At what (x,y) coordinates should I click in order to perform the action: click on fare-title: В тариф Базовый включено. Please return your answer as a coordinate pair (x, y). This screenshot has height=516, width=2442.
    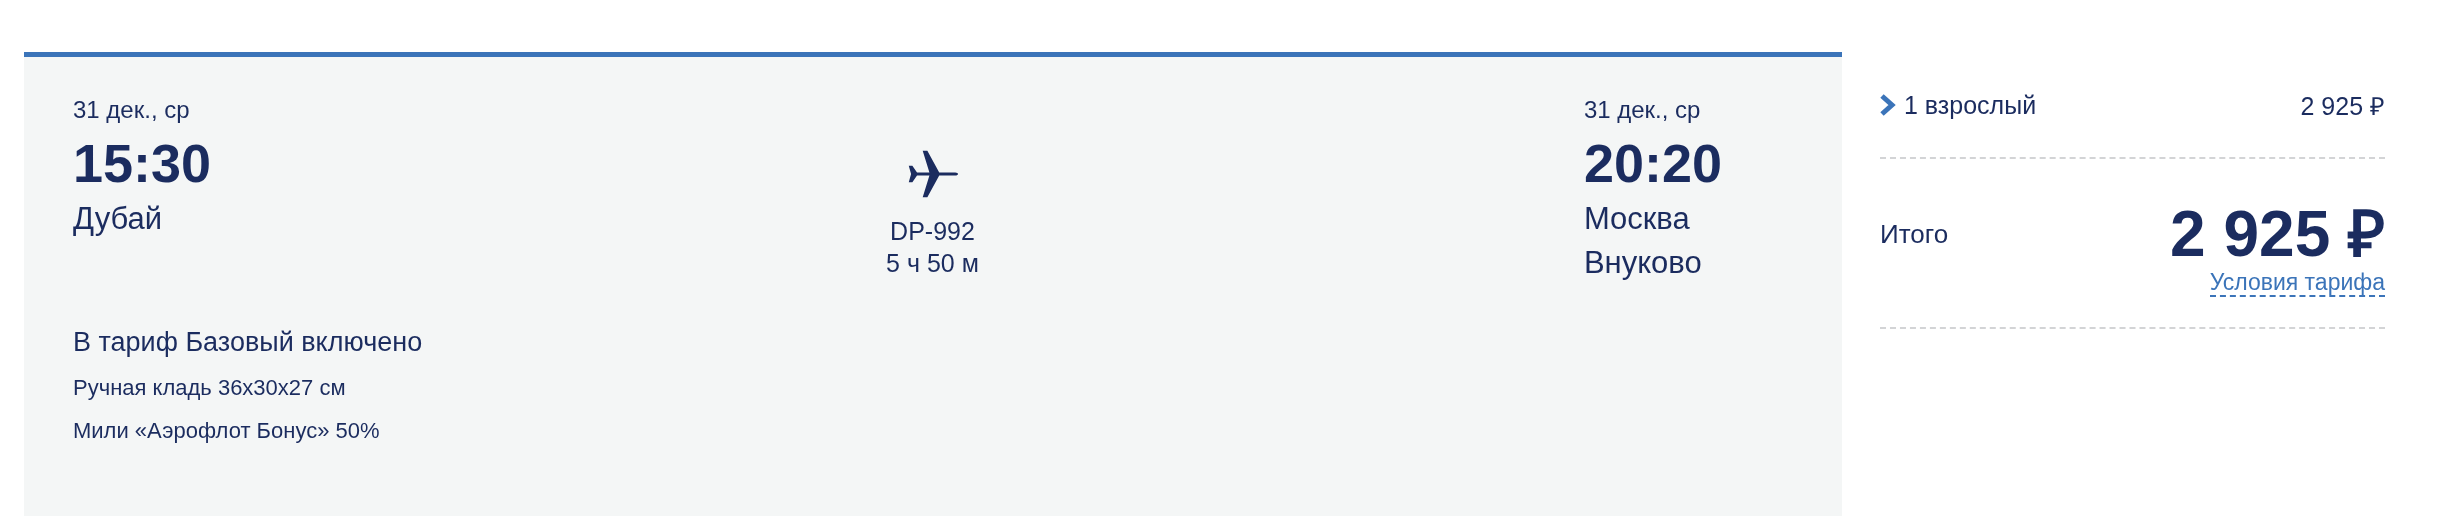
    Looking at the image, I should click on (248, 342).